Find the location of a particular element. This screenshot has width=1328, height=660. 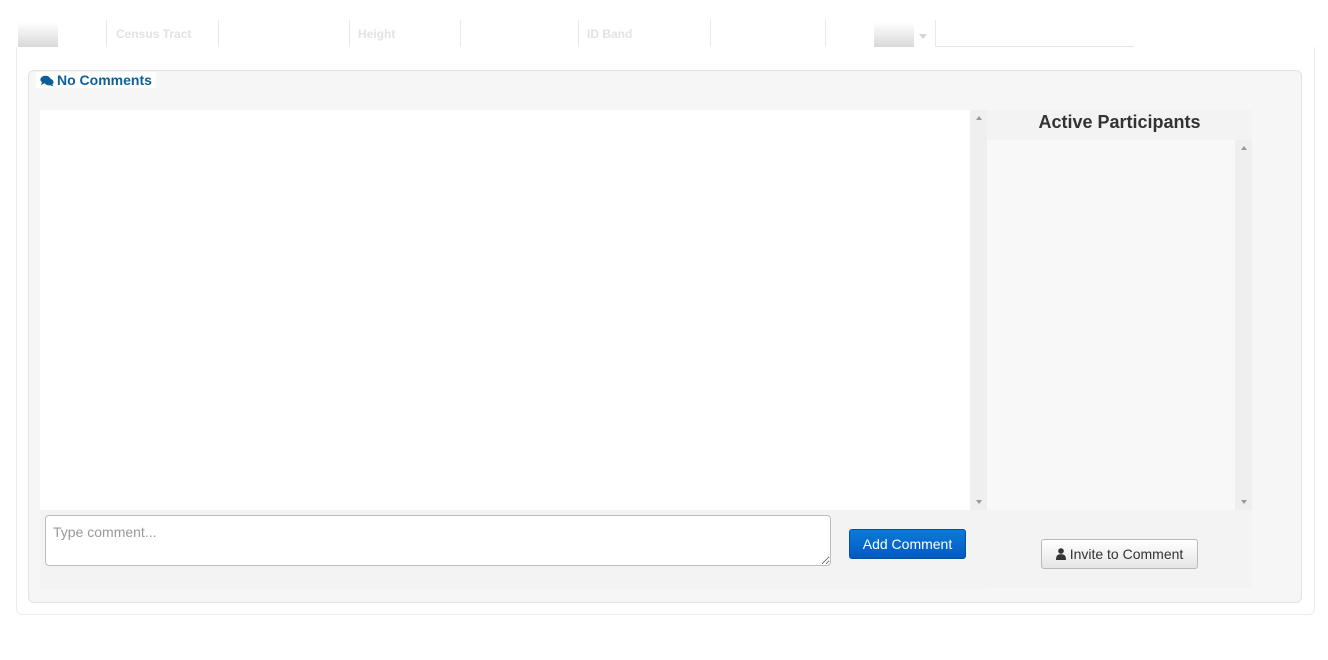

column-header-id-band: ID Band is located at coordinates (610, 34).